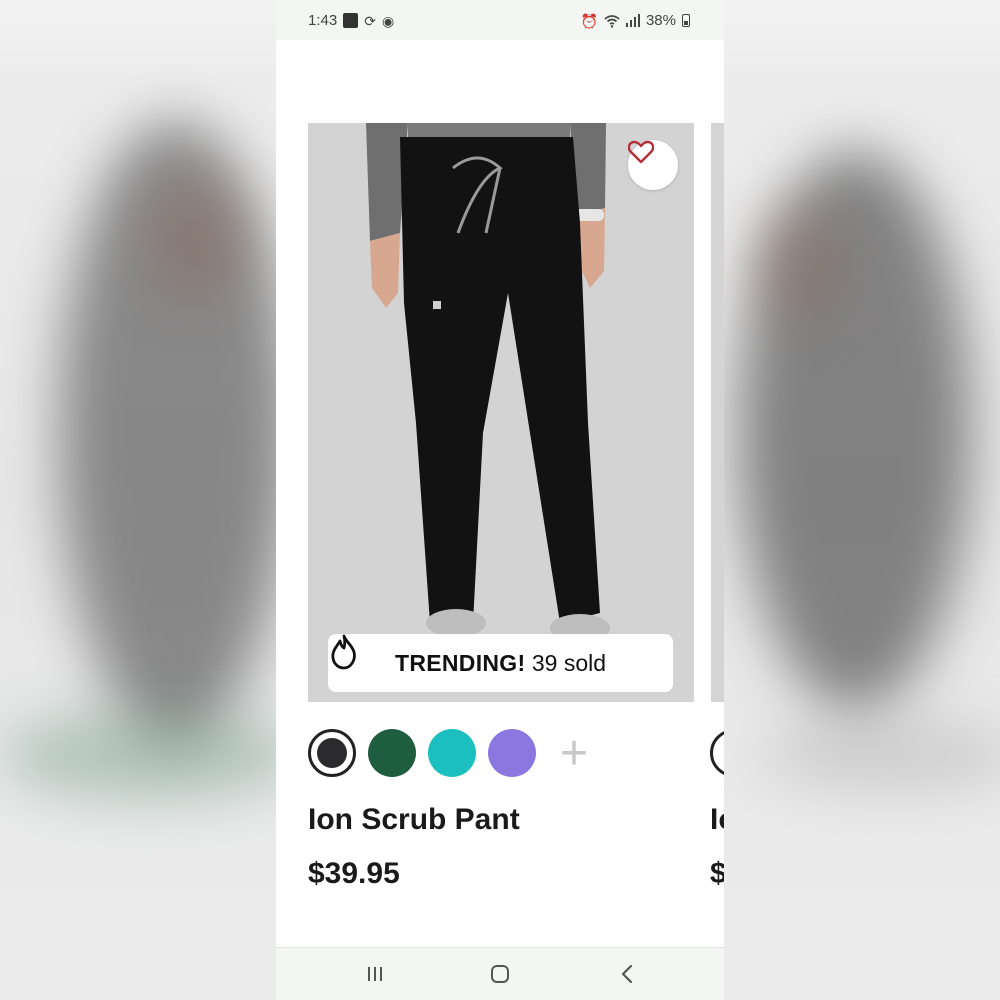 This screenshot has width=1000, height=1000. What do you see at coordinates (388, 20) in the screenshot?
I see `record-icon: ◉` at bounding box center [388, 20].